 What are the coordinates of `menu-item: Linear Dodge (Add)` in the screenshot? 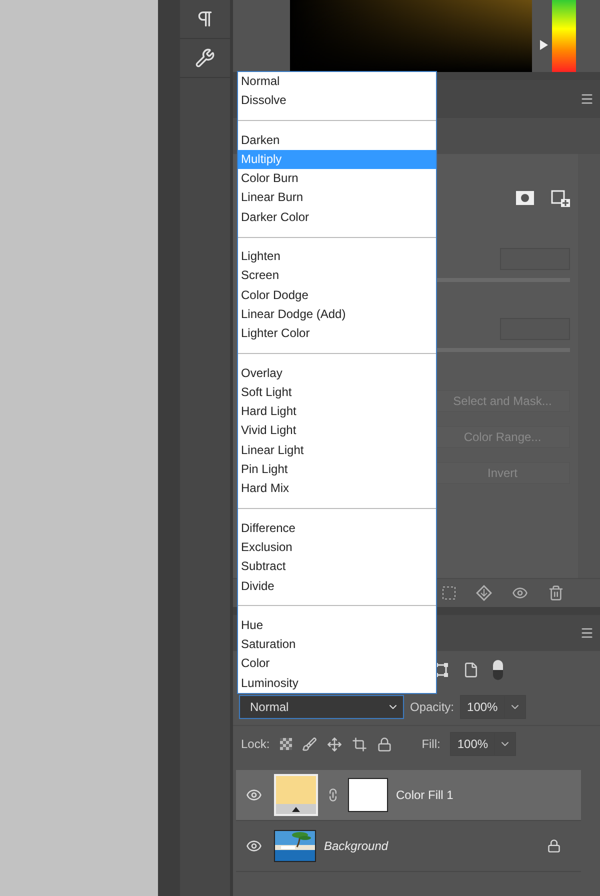 It's located at (337, 314).